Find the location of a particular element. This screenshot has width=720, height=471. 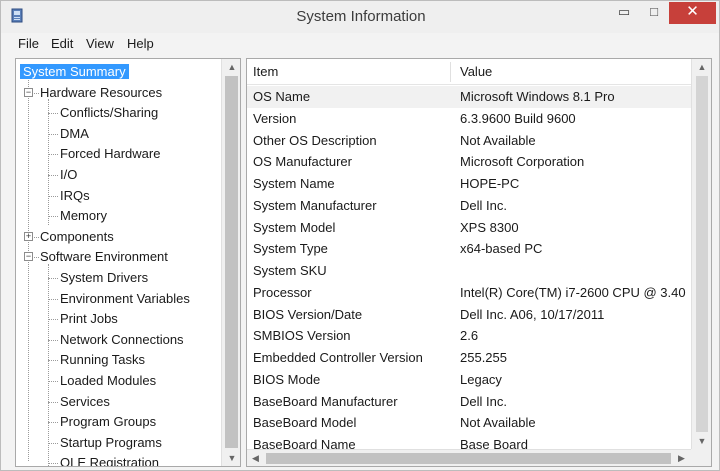

table-row: System Model XPS 8300 is located at coordinates (469, 228).